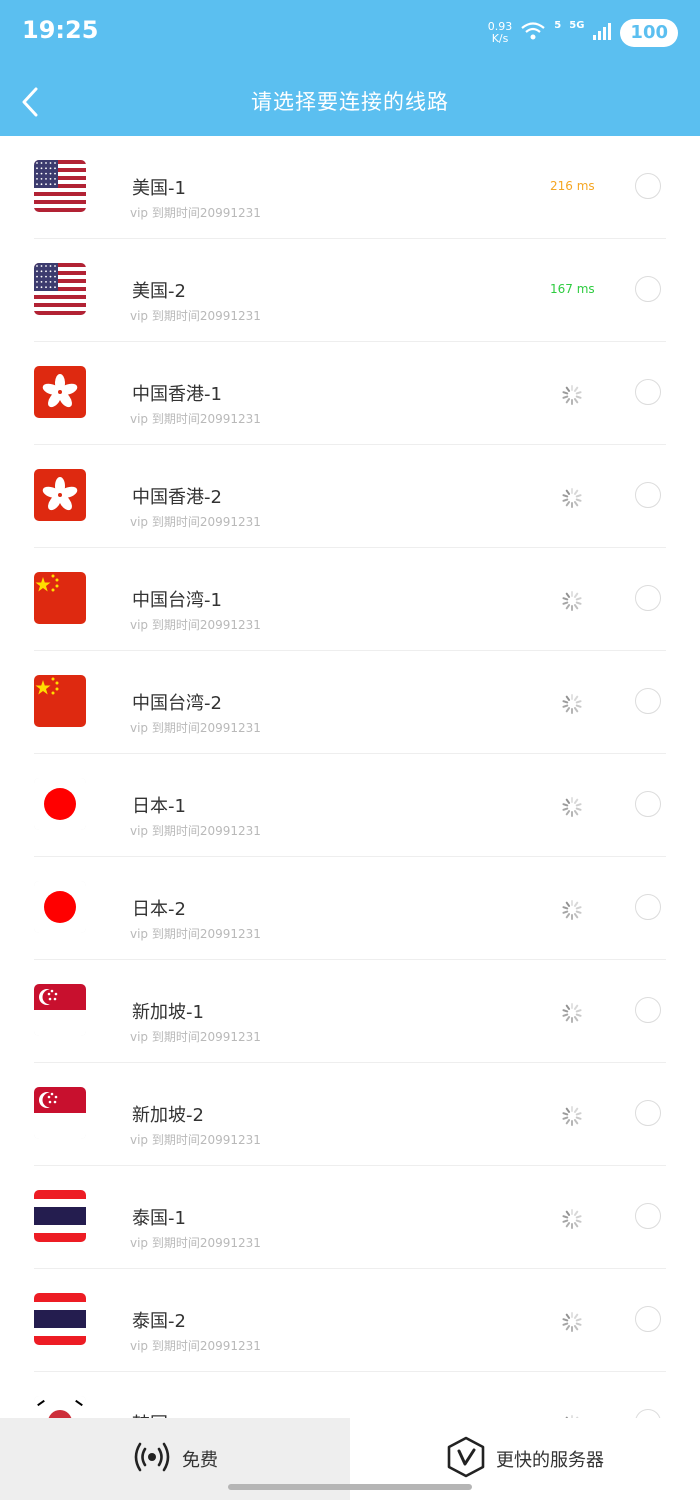  I want to click on ping-latency: 167 ms, so click(572, 289).